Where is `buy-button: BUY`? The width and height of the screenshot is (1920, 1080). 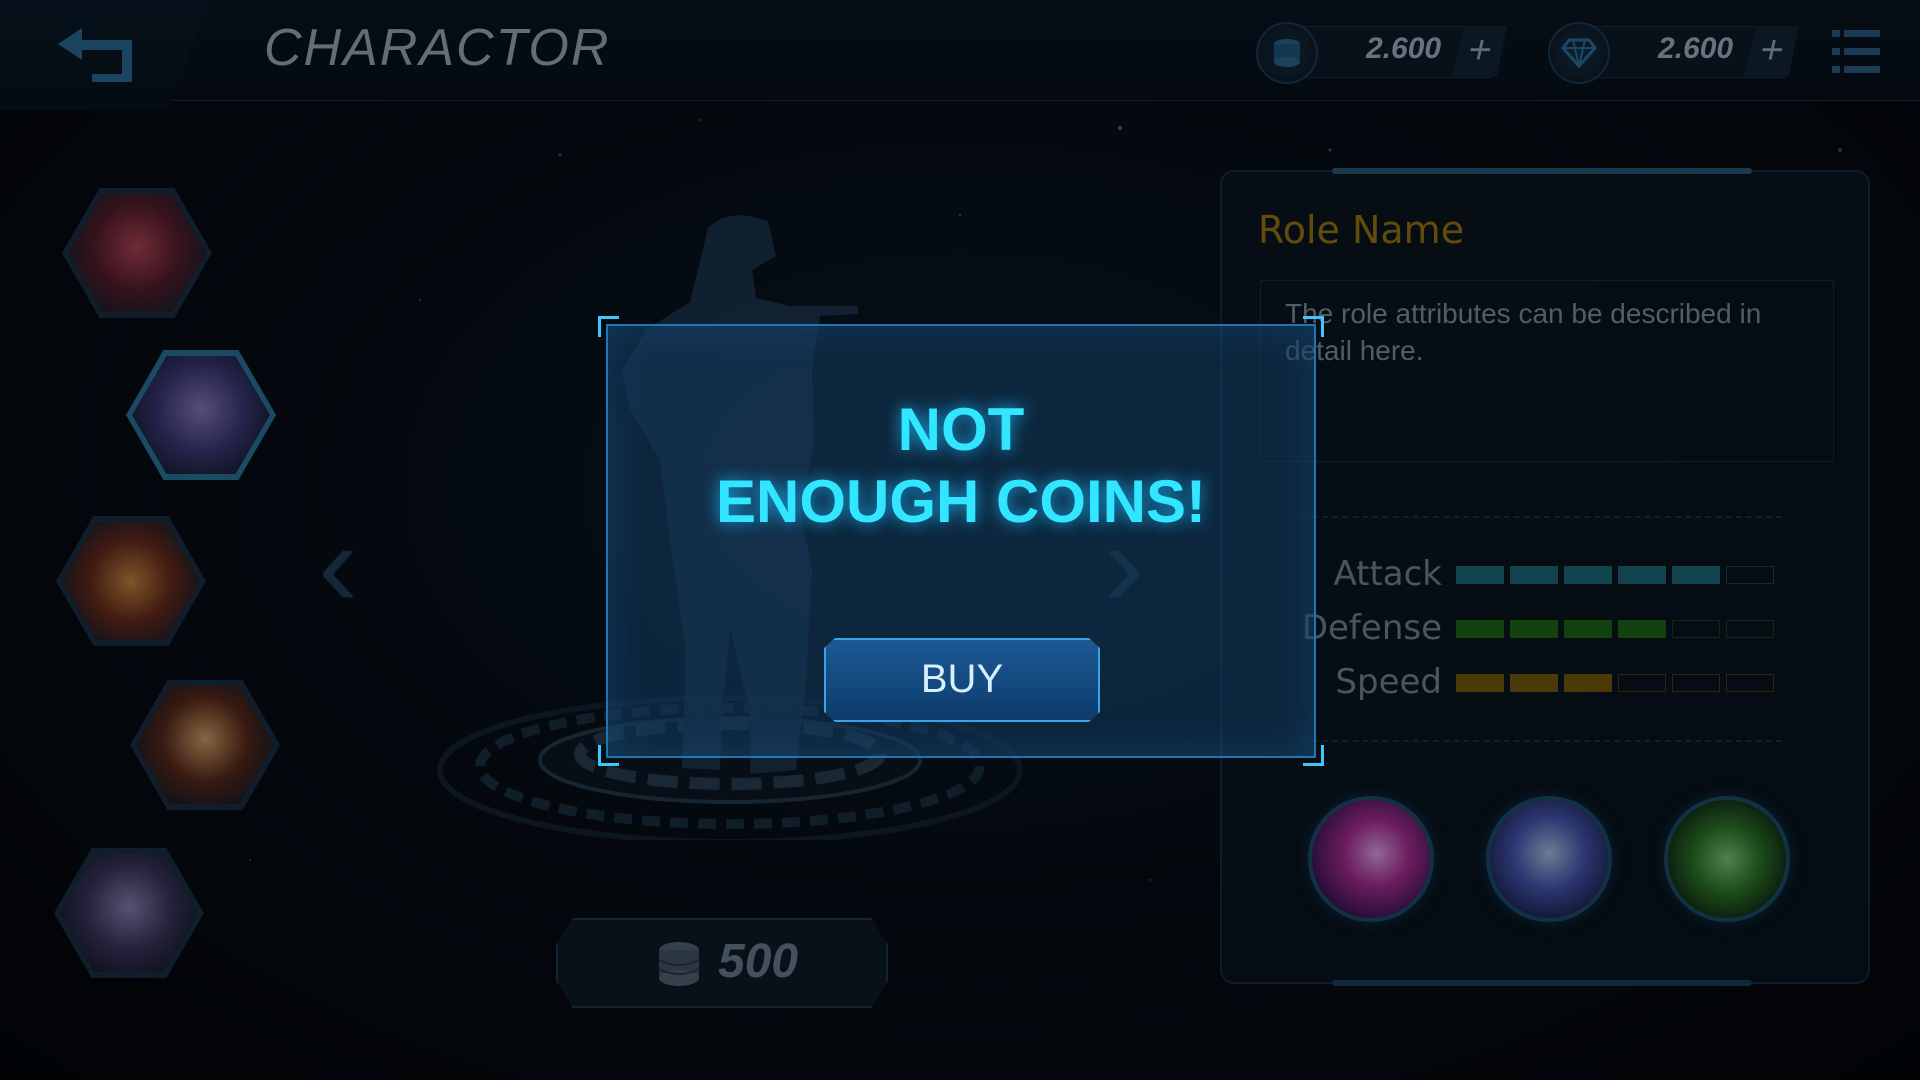
buy-button: BUY is located at coordinates (962, 680).